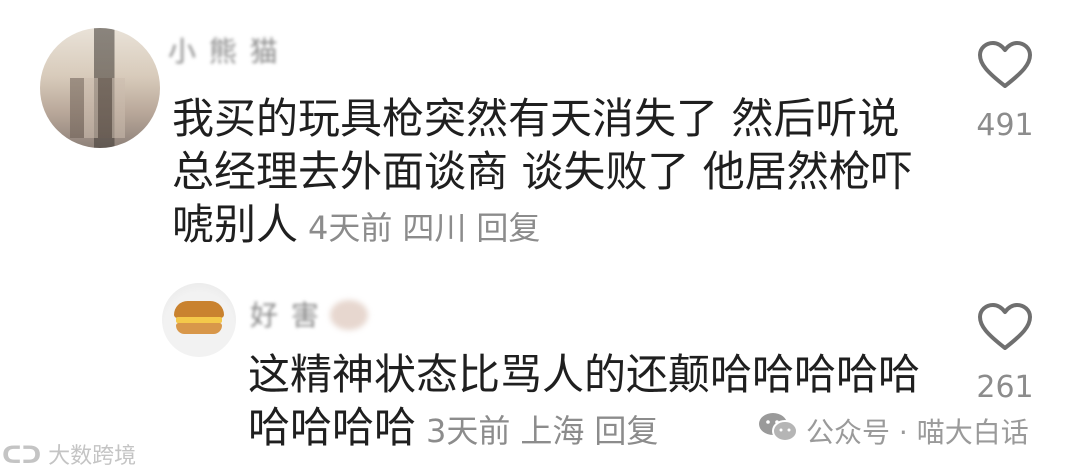 The width and height of the screenshot is (1080, 473). I want to click on like-button: 491, so click(1005, 91).